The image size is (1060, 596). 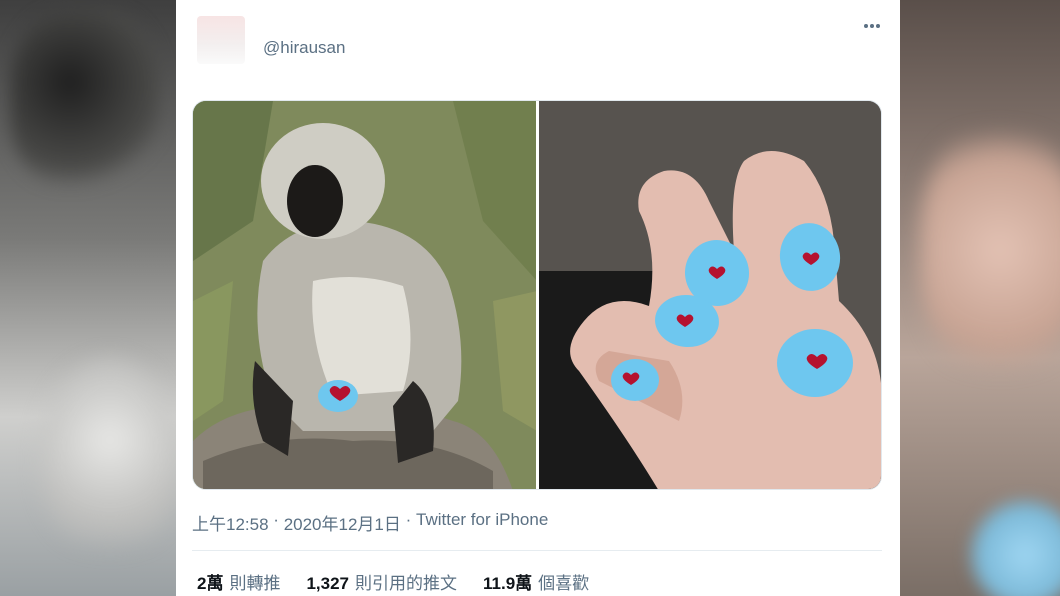 I want to click on retweet-count: 2萬 則轉推, so click(x=238, y=581).